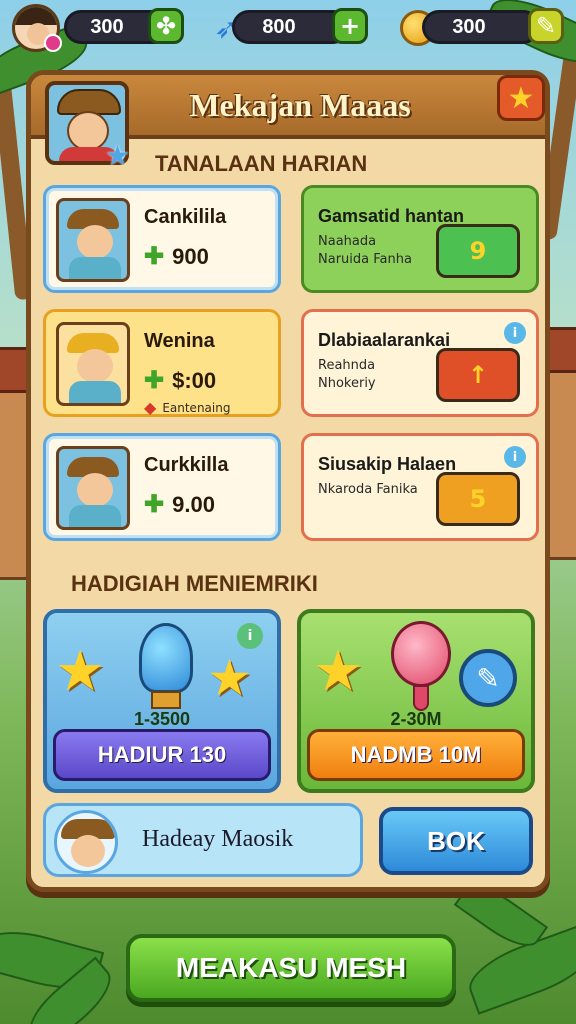 This screenshot has width=576, height=1024. What do you see at coordinates (166, 658) in the screenshot?
I see `lightbulb-icon` at bounding box center [166, 658].